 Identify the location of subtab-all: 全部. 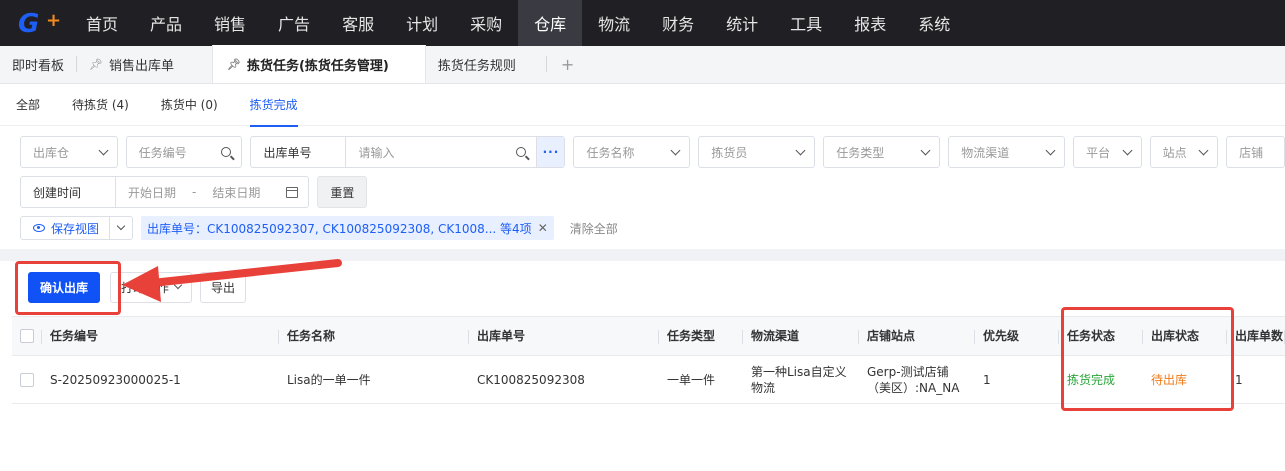
(28, 105).